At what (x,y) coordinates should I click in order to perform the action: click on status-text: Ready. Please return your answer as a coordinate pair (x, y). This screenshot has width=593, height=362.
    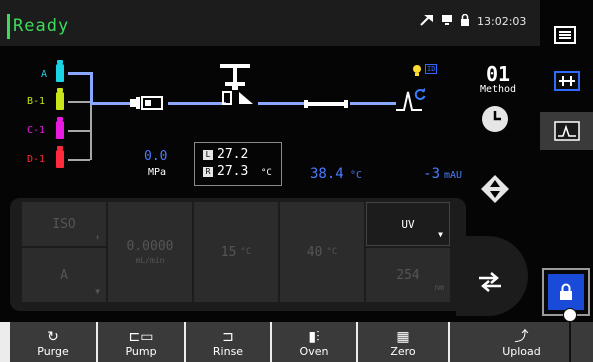
    Looking at the image, I should click on (41, 26).